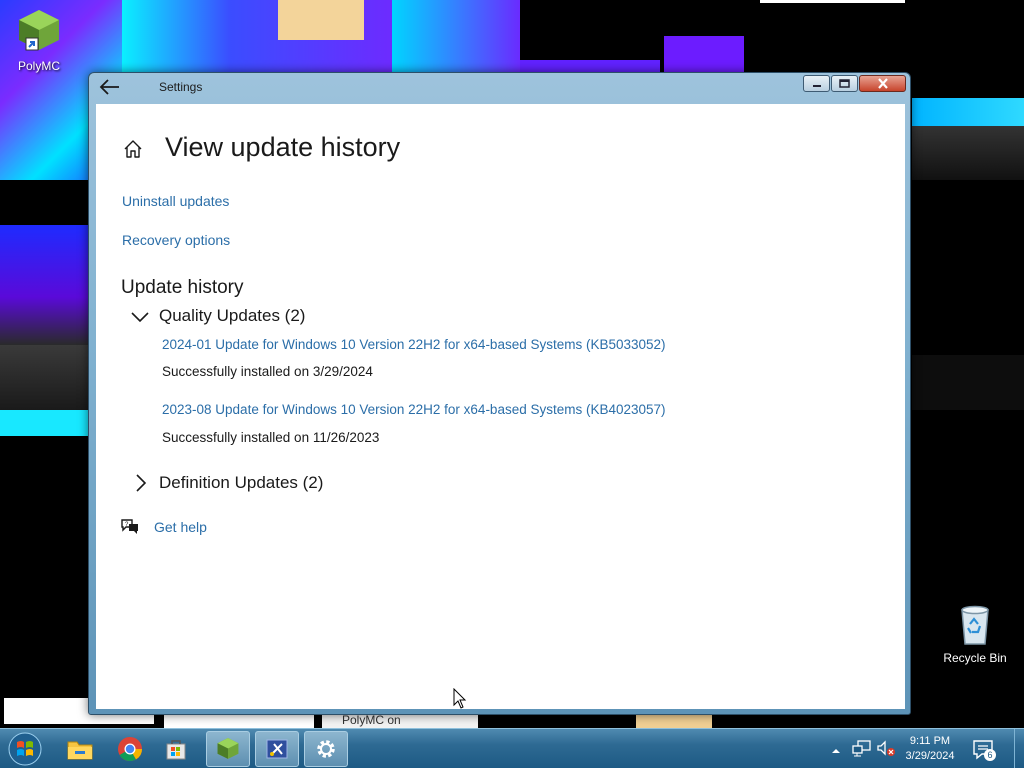 Image resolution: width=1024 pixels, height=768 pixels. I want to click on network-icon, so click(861, 748).